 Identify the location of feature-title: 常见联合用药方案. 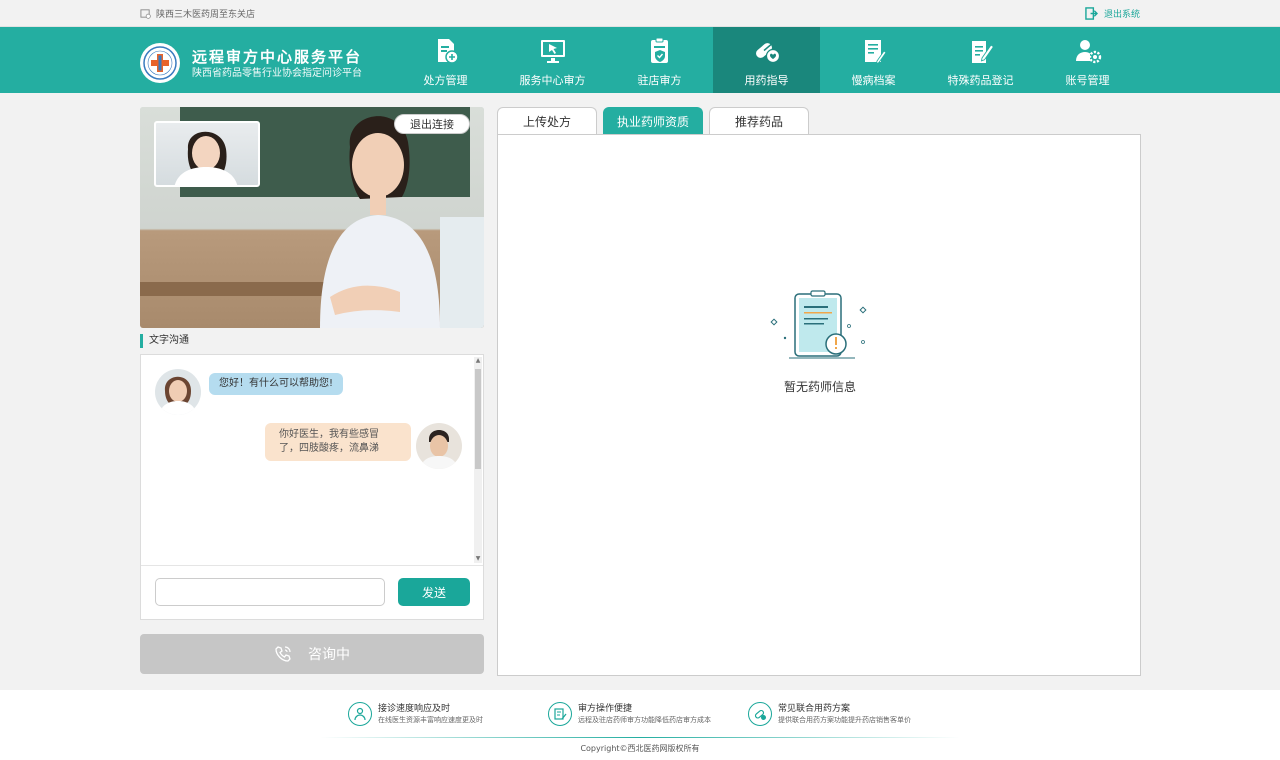
(814, 709).